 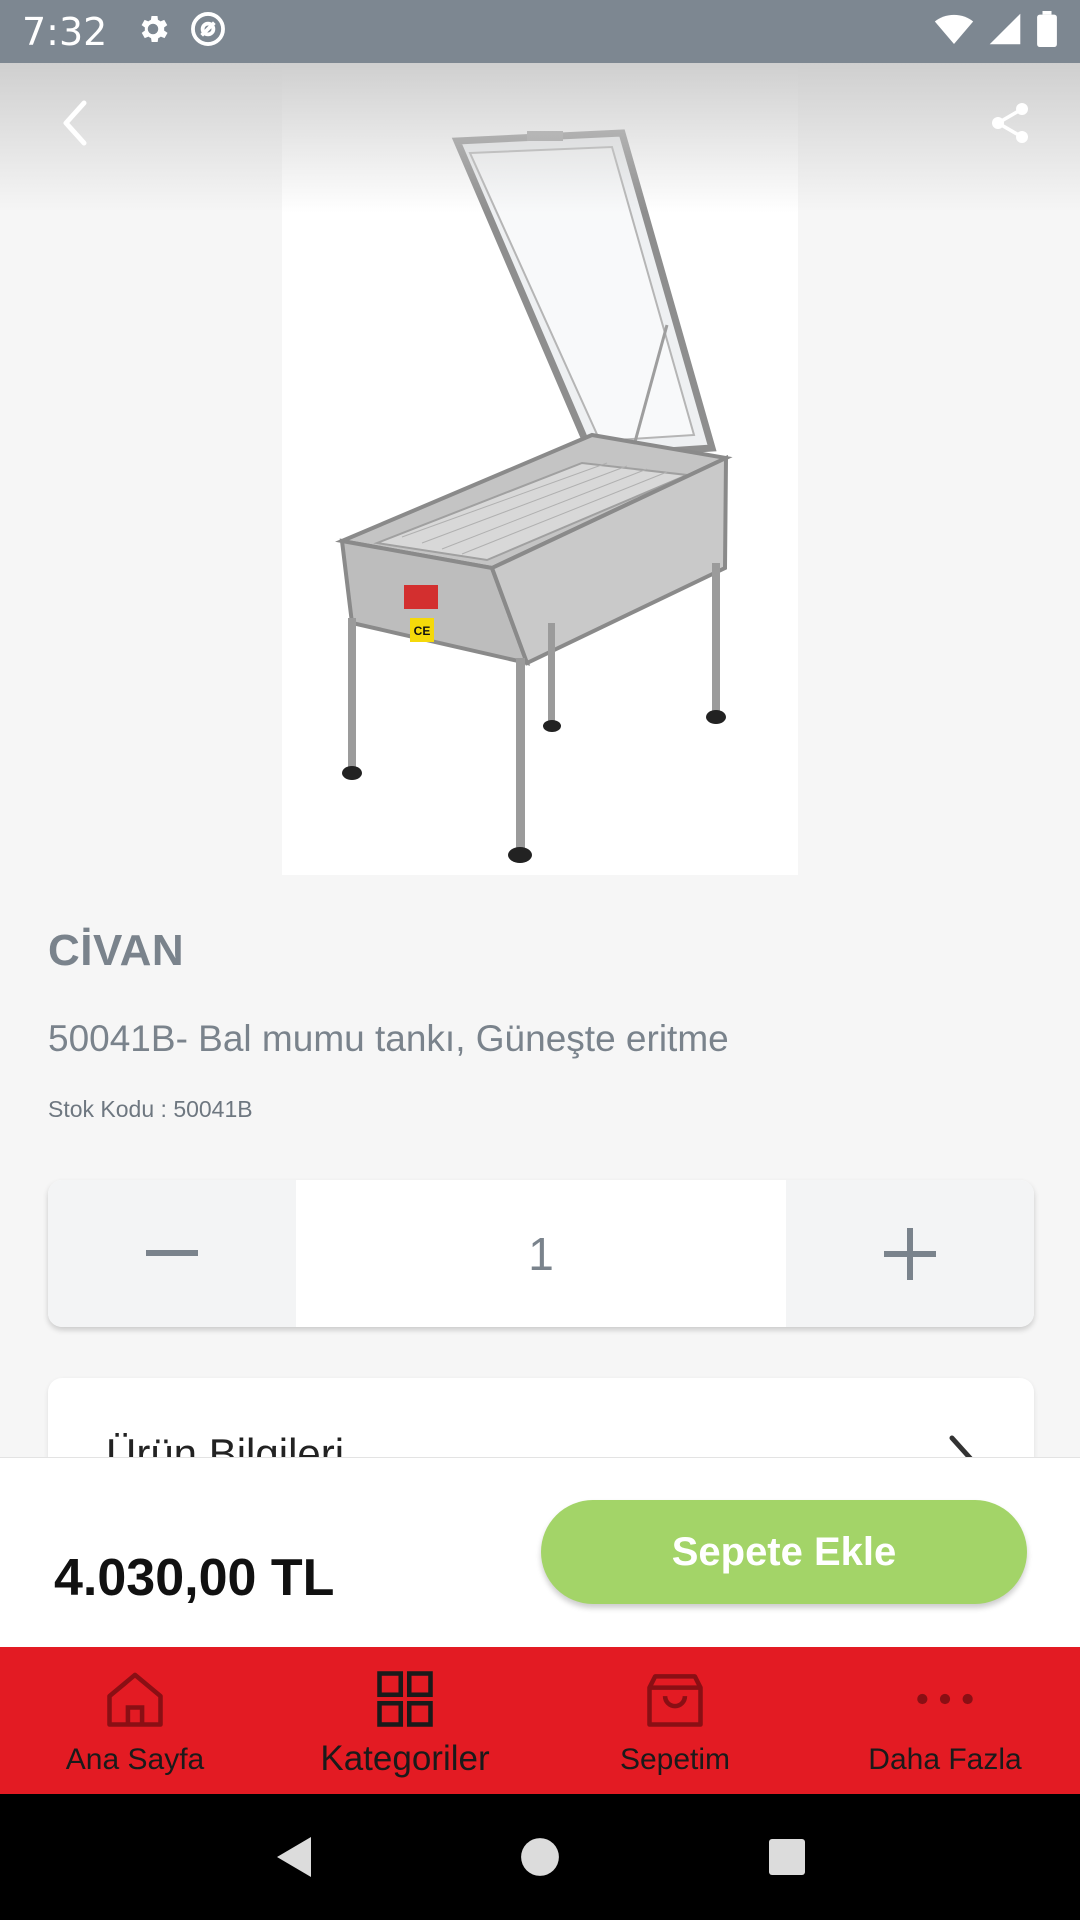 I want to click on quantity-stepper: 1, so click(x=541, y=1253).